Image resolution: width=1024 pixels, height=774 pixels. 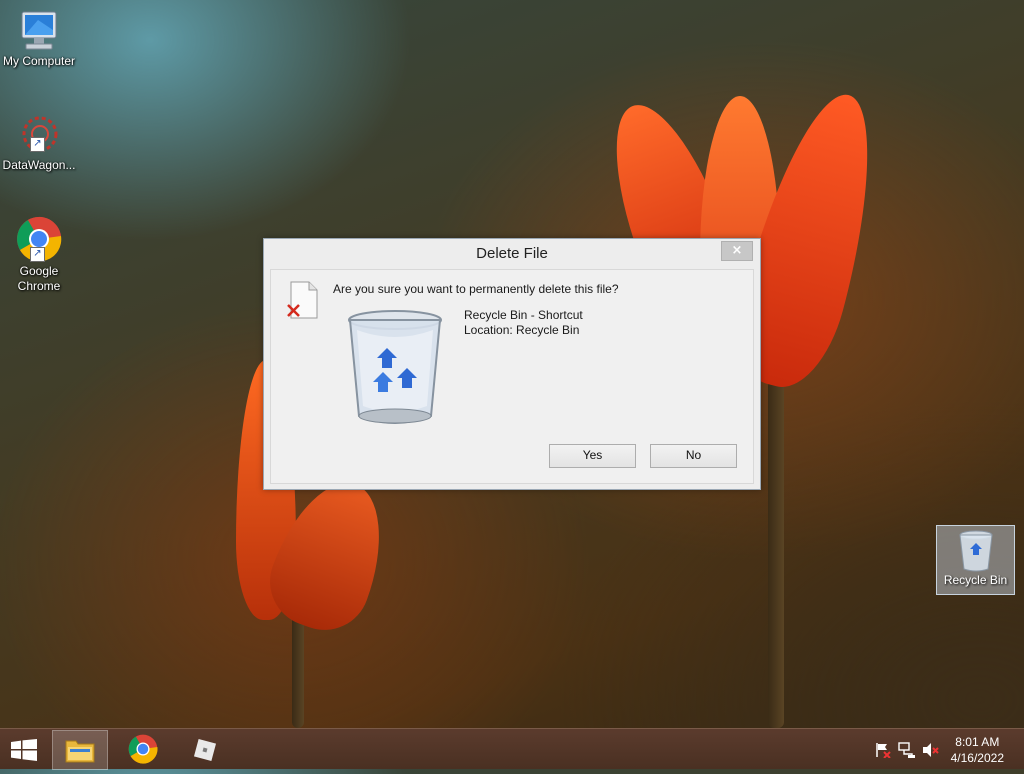 I want to click on taskbar-google-chrome, so click(x=143, y=749).